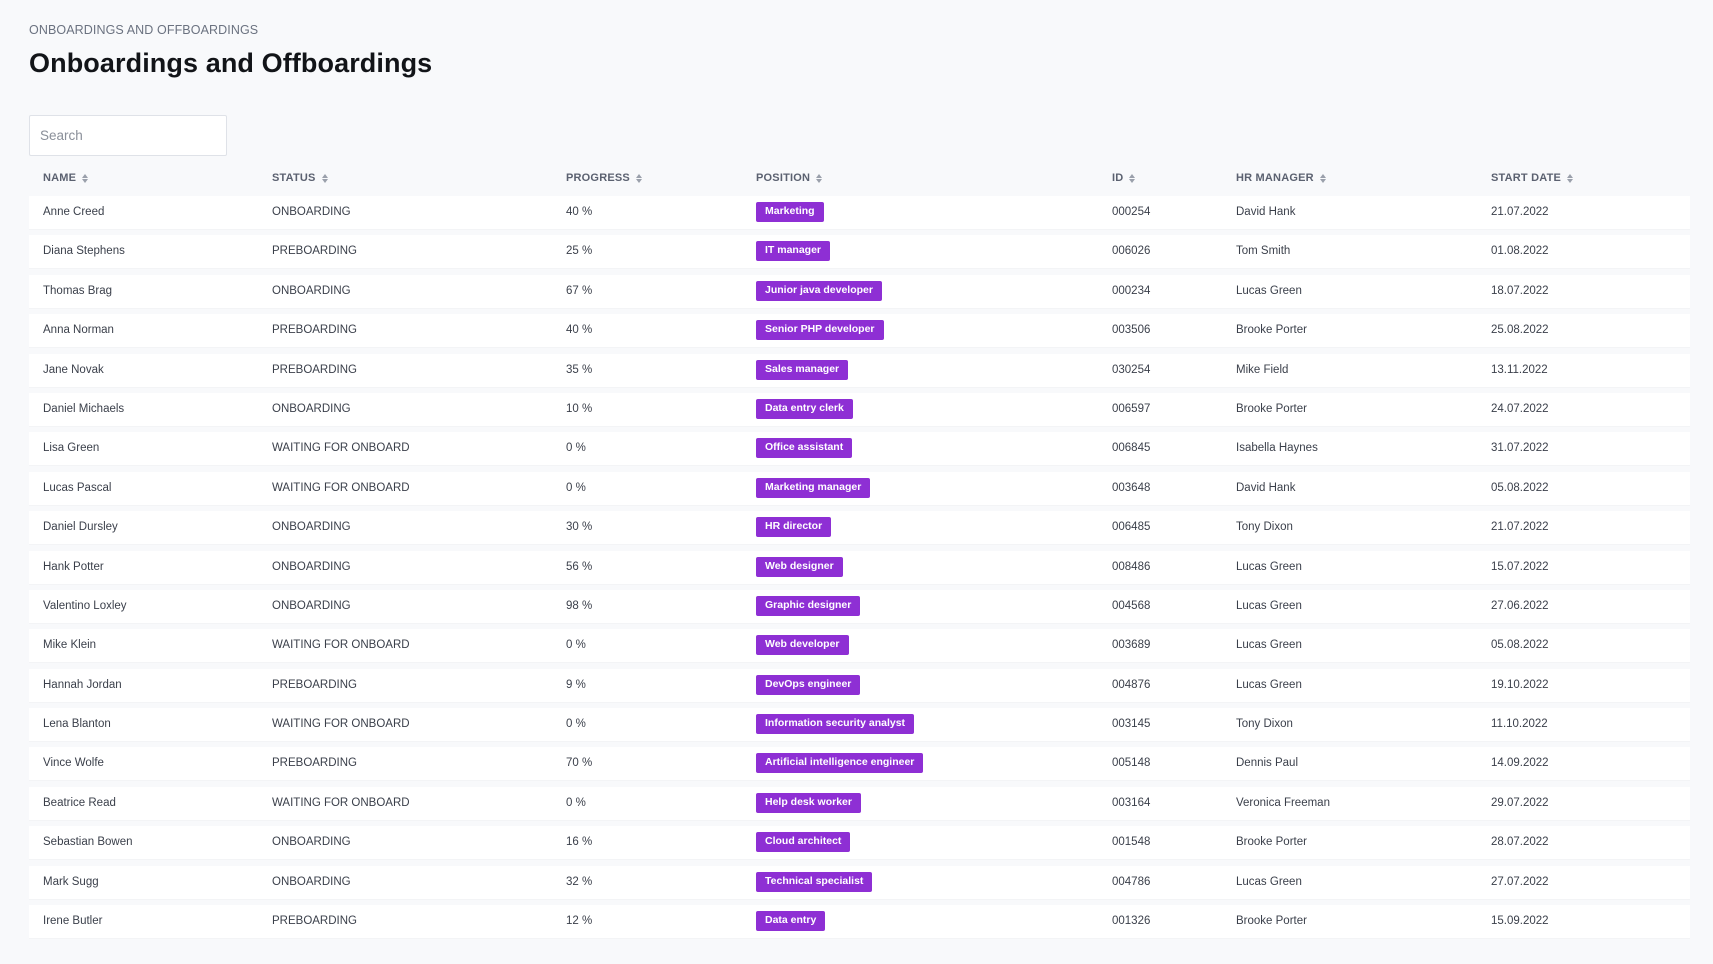 The height and width of the screenshot is (964, 1713). What do you see at coordinates (231, 63) in the screenshot?
I see `page-title: Onboardings and Offboardings` at bounding box center [231, 63].